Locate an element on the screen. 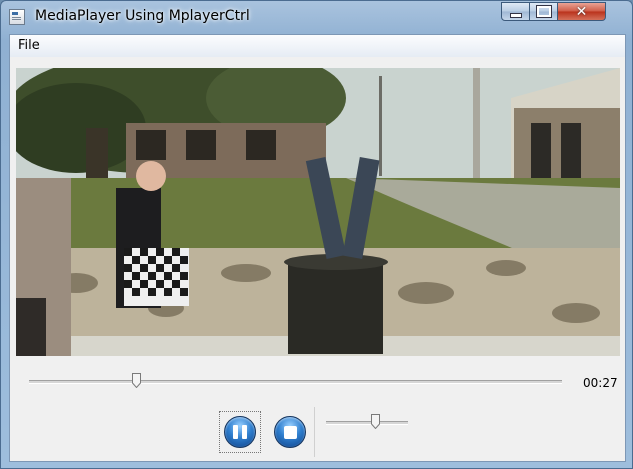 This screenshot has width=633, height=469. close-icon: ✕ is located at coordinates (581, 11).